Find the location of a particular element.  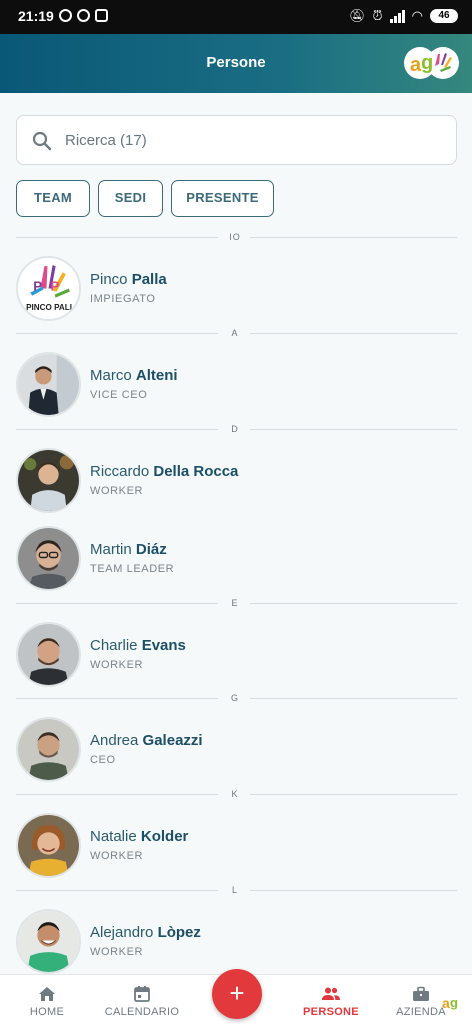

section-divider-l: L is located at coordinates (236, 891).